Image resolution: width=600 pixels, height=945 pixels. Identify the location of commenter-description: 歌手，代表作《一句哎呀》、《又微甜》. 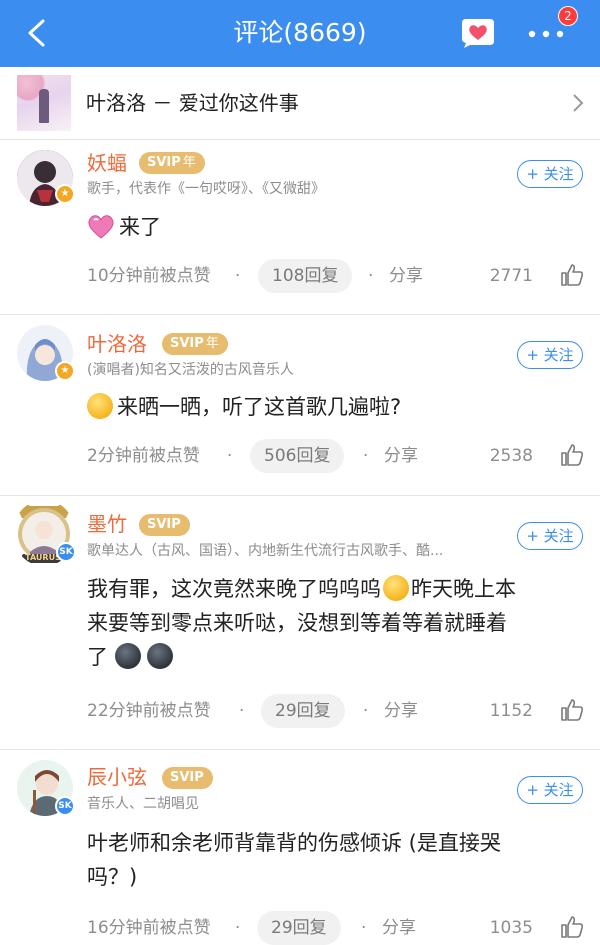
(206, 189).